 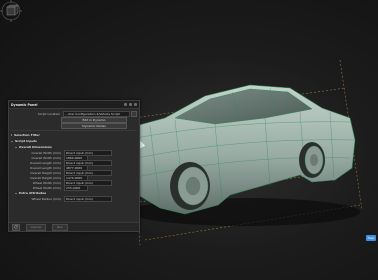 What do you see at coordinates (26, 141) in the screenshot?
I see `script-inputs-label: Script Inputs` at bounding box center [26, 141].